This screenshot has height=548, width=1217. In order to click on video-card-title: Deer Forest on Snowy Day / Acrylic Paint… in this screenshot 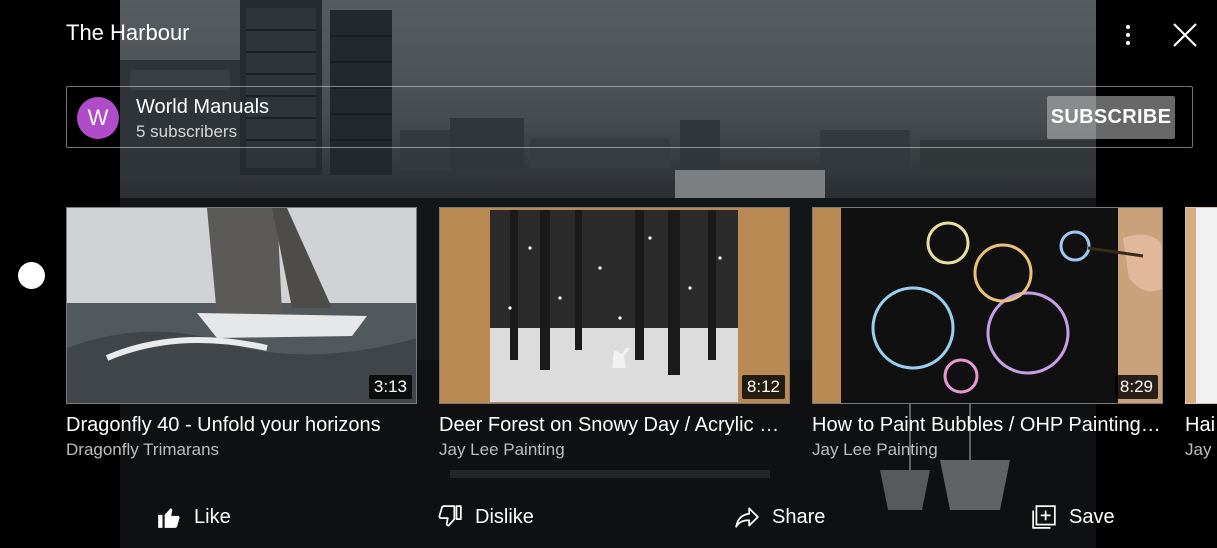, I will do `click(614, 425)`.